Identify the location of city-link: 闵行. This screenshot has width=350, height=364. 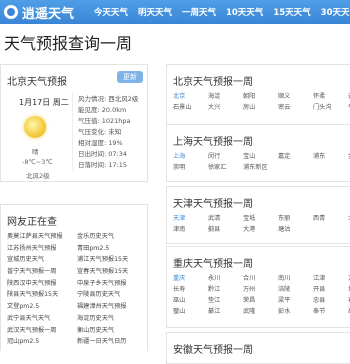
(225, 156).